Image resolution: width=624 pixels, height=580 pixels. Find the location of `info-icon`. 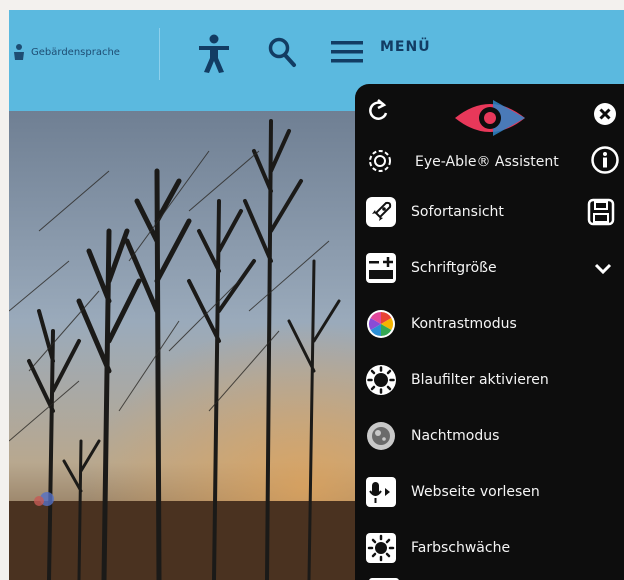

info-icon is located at coordinates (605, 160).